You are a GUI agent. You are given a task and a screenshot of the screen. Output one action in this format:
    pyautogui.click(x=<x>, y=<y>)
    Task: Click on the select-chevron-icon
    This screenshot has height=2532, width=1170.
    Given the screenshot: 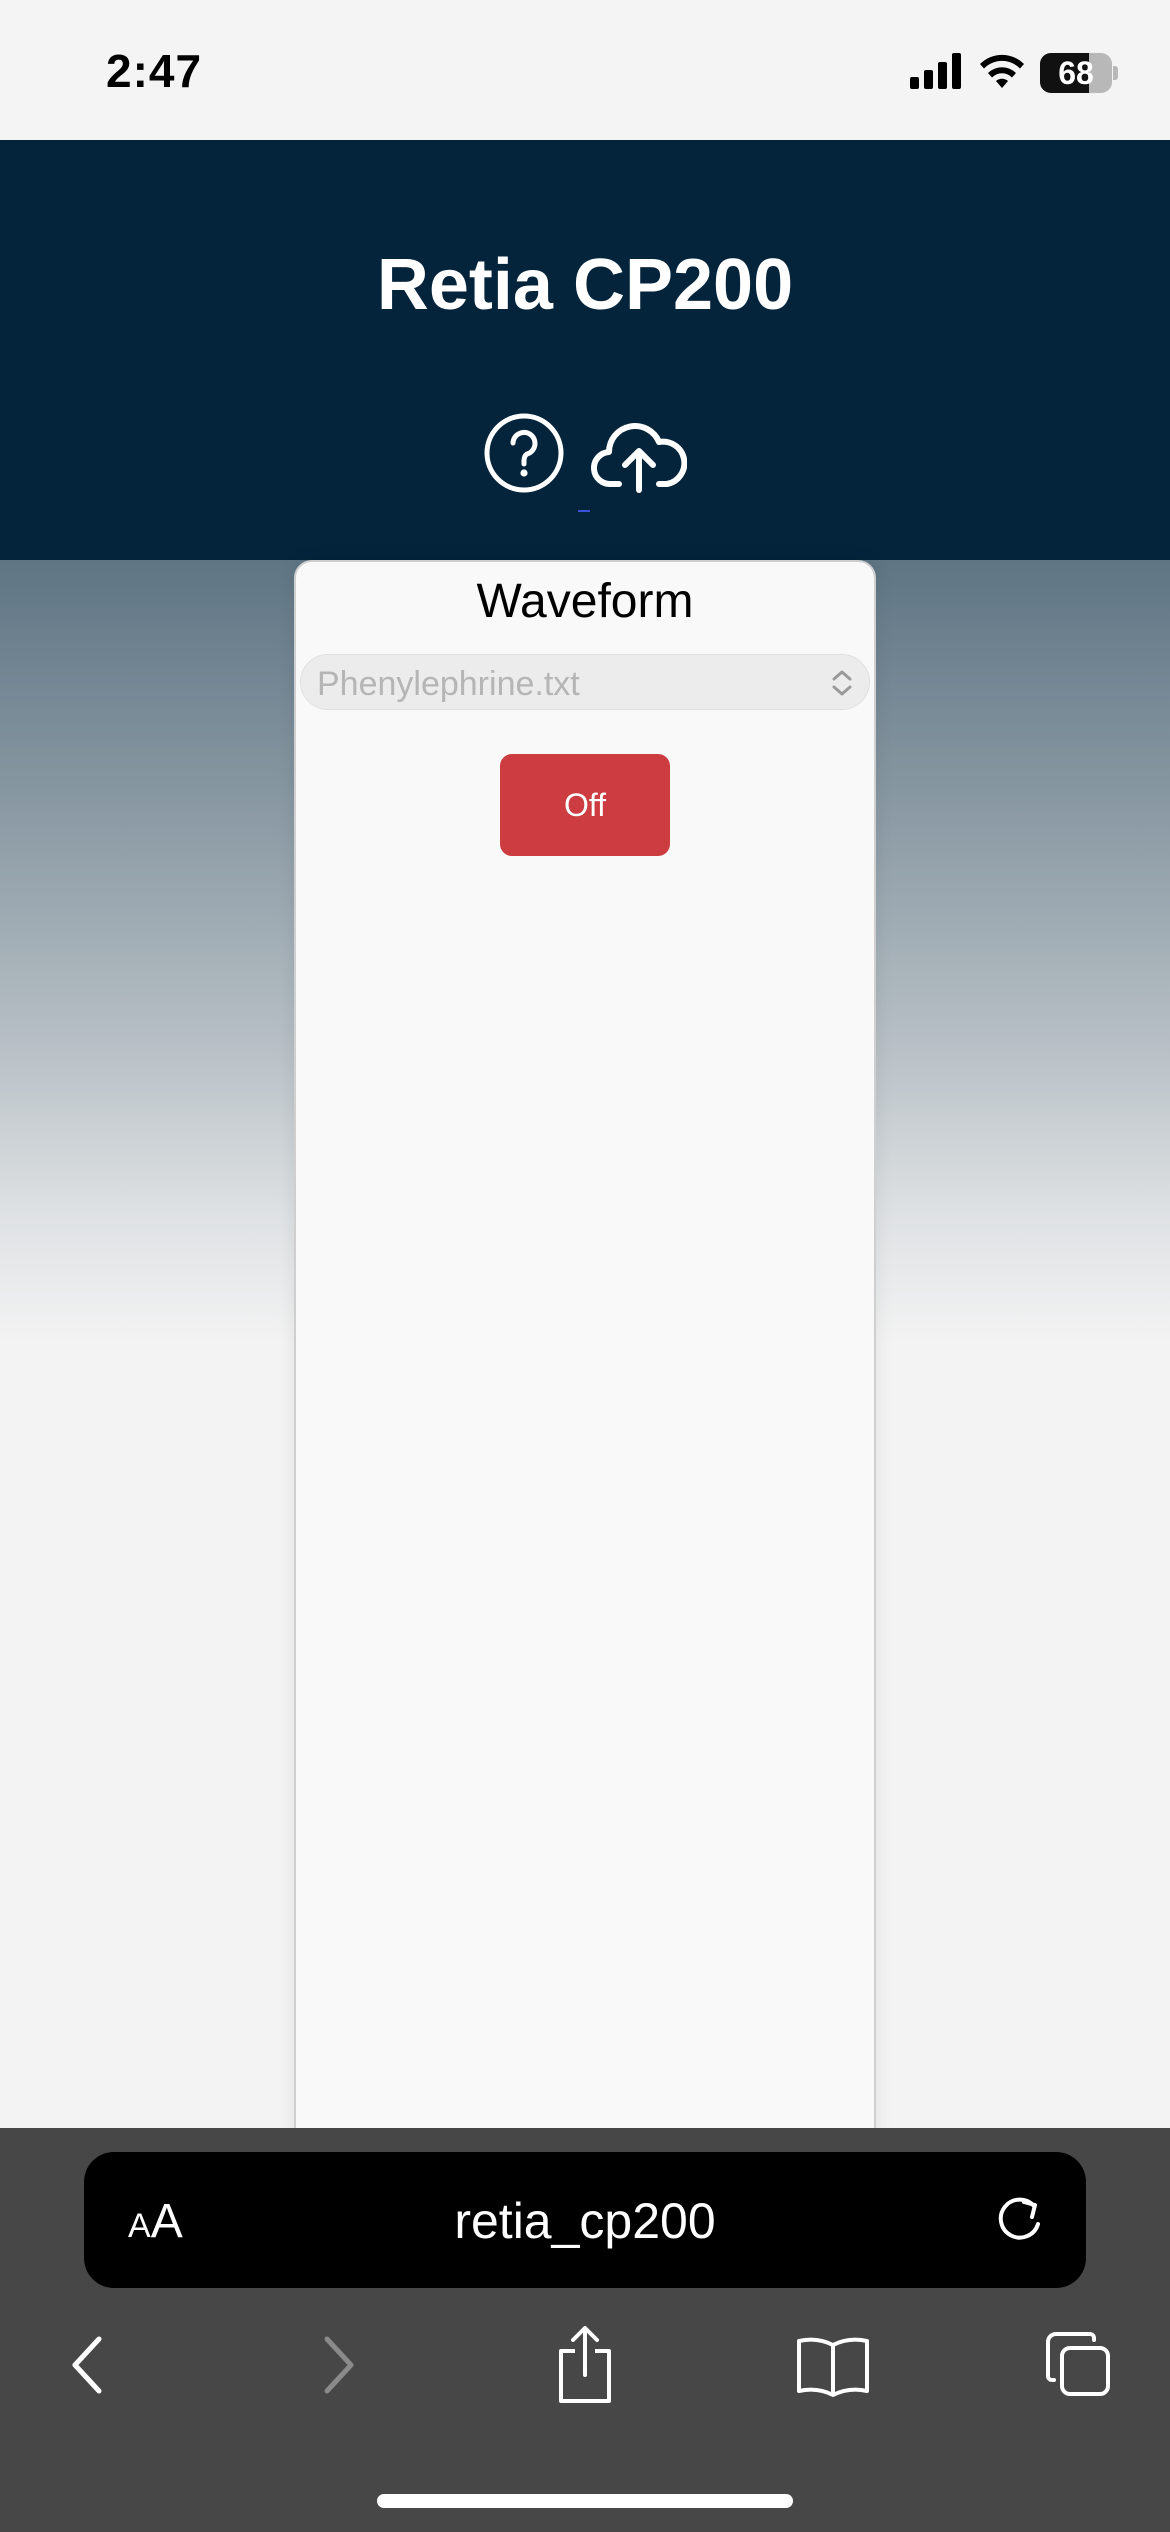 What is the action you would take?
    pyautogui.click(x=842, y=685)
    